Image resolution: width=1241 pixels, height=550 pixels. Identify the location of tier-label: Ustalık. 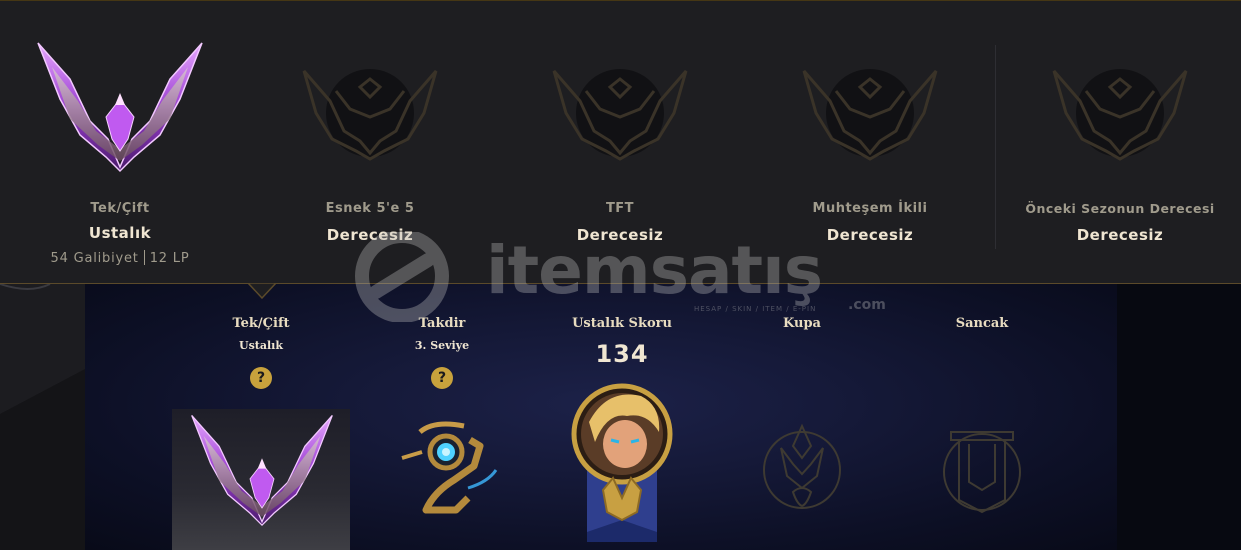
(120, 233).